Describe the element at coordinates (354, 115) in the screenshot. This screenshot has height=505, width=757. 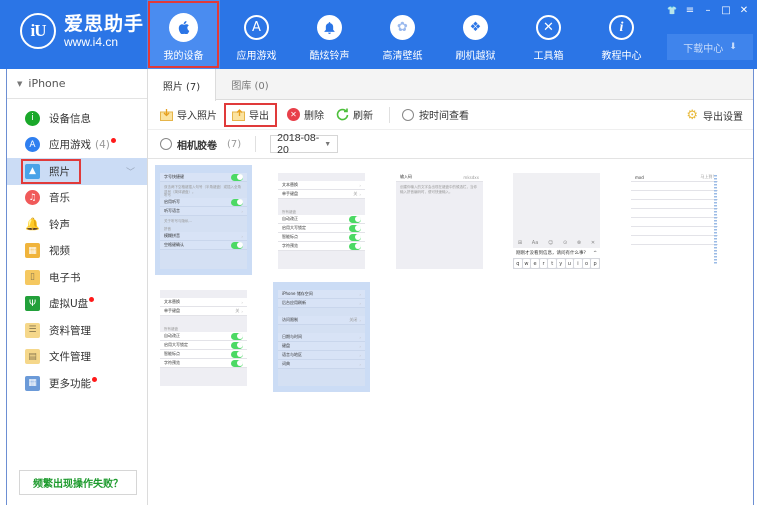
I see `refresh-button: 刷新` at that location.